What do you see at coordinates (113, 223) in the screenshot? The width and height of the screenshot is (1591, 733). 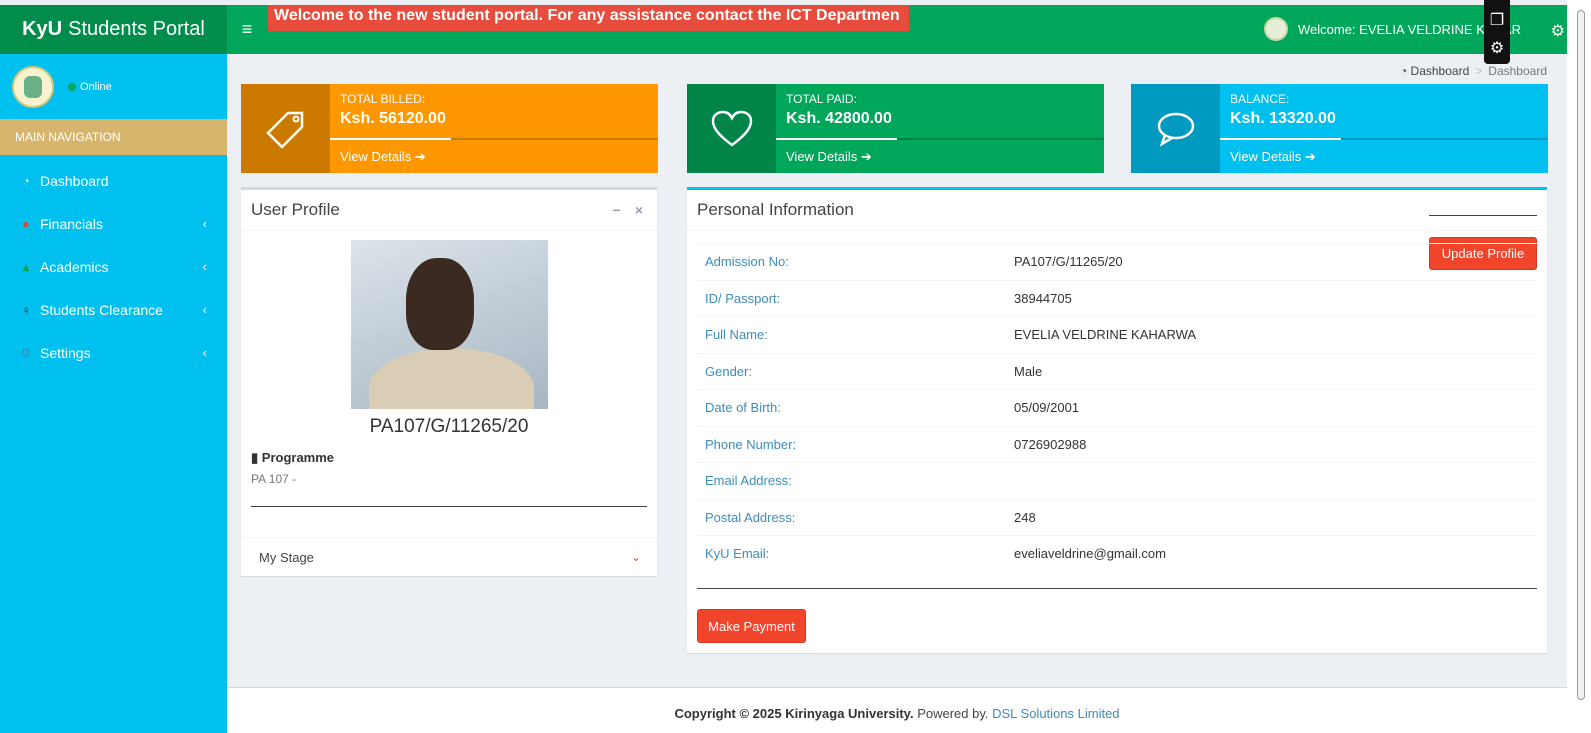 I see `sidebar-item-financials: ● Financials ‹` at bounding box center [113, 223].